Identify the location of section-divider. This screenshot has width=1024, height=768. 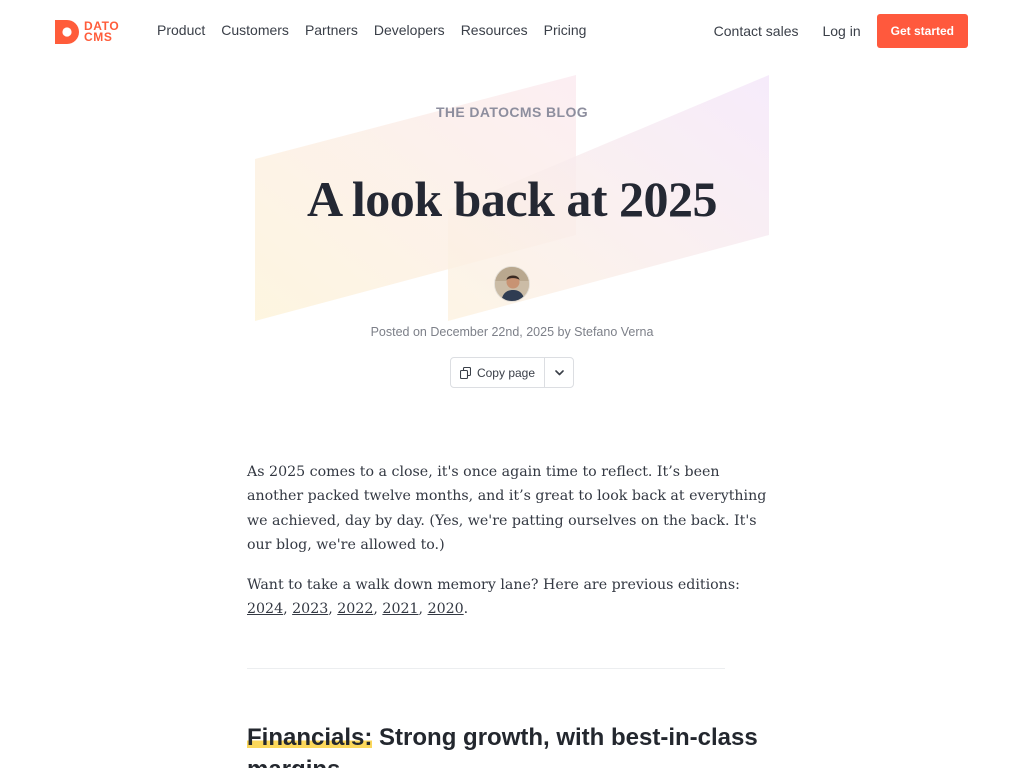
(486, 668).